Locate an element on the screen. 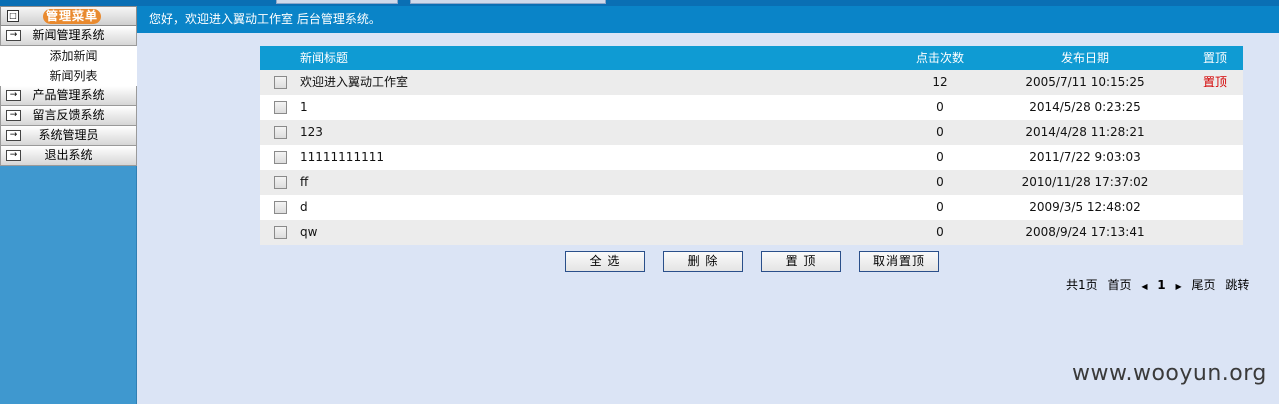 This screenshot has height=404, width=1279. sidebar-item-feedback: → 留言反馈系统 is located at coordinates (68, 116).